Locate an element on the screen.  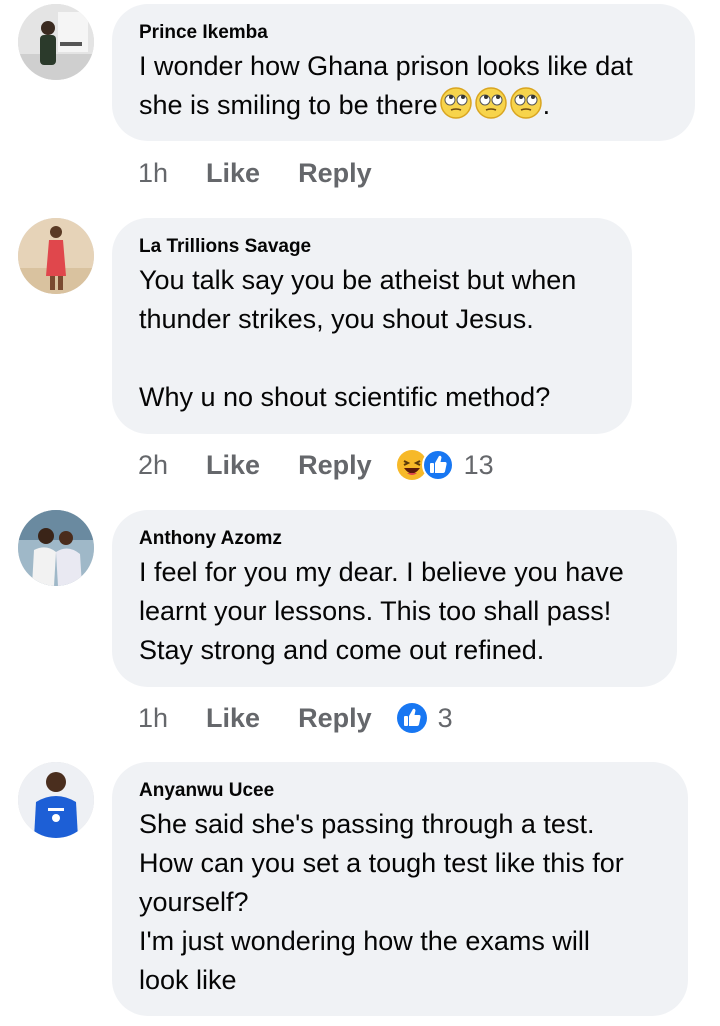
comment-actions: 2h Like Reply 13 is located at coordinates (316, 465).